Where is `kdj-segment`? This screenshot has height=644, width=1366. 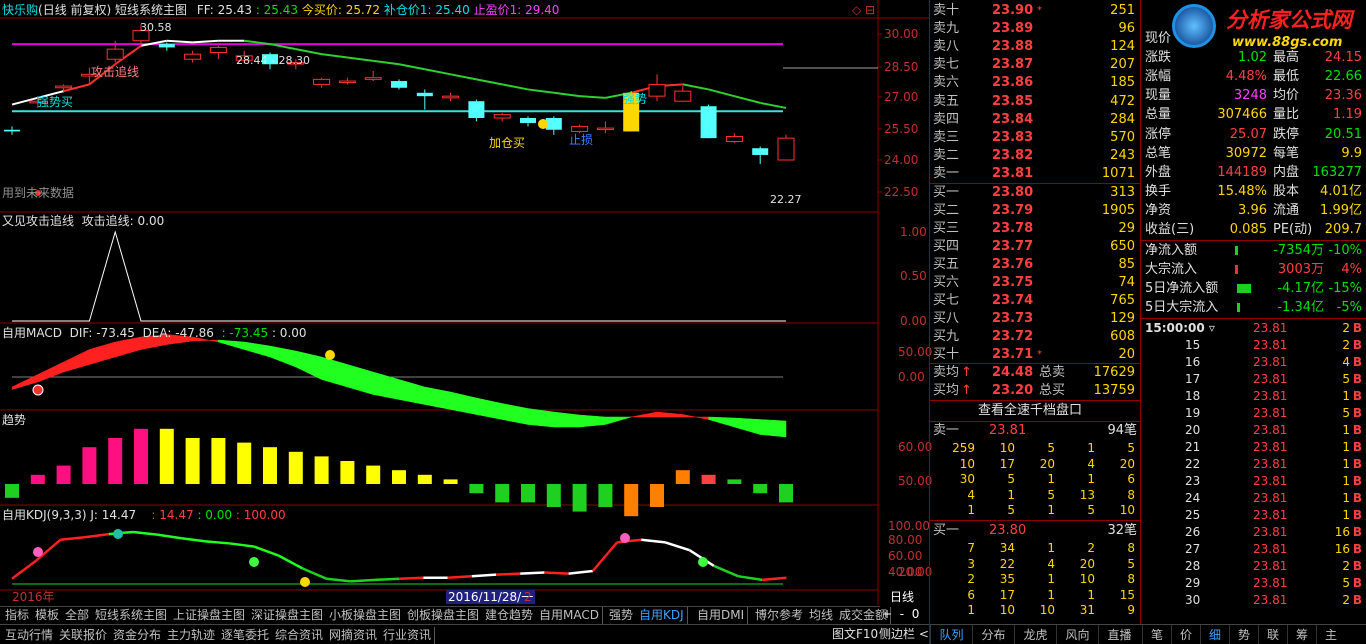 kdj-segment is located at coordinates (459, 577).